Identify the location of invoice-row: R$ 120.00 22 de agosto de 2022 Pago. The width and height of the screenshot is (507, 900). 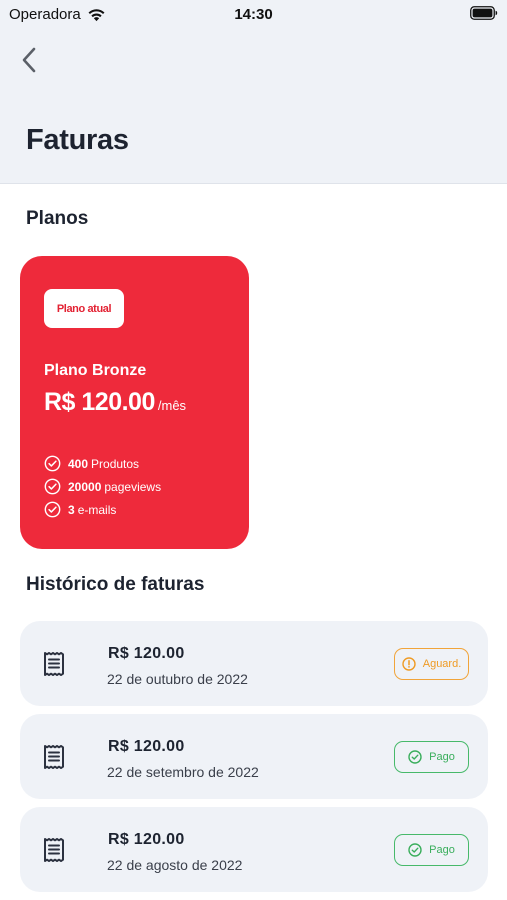
(254, 849).